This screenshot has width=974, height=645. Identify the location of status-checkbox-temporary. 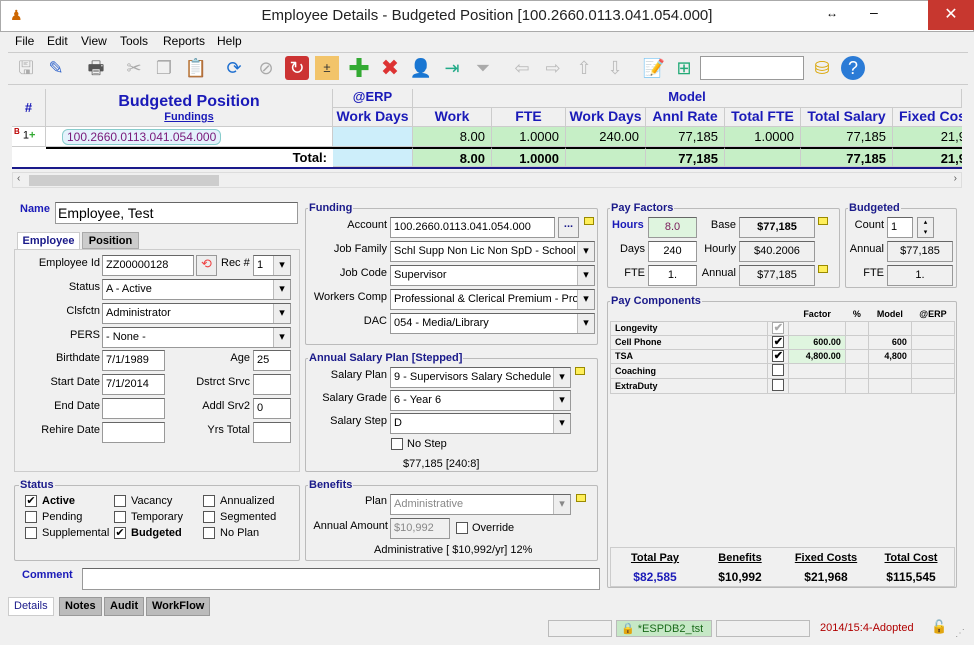
(120, 517).